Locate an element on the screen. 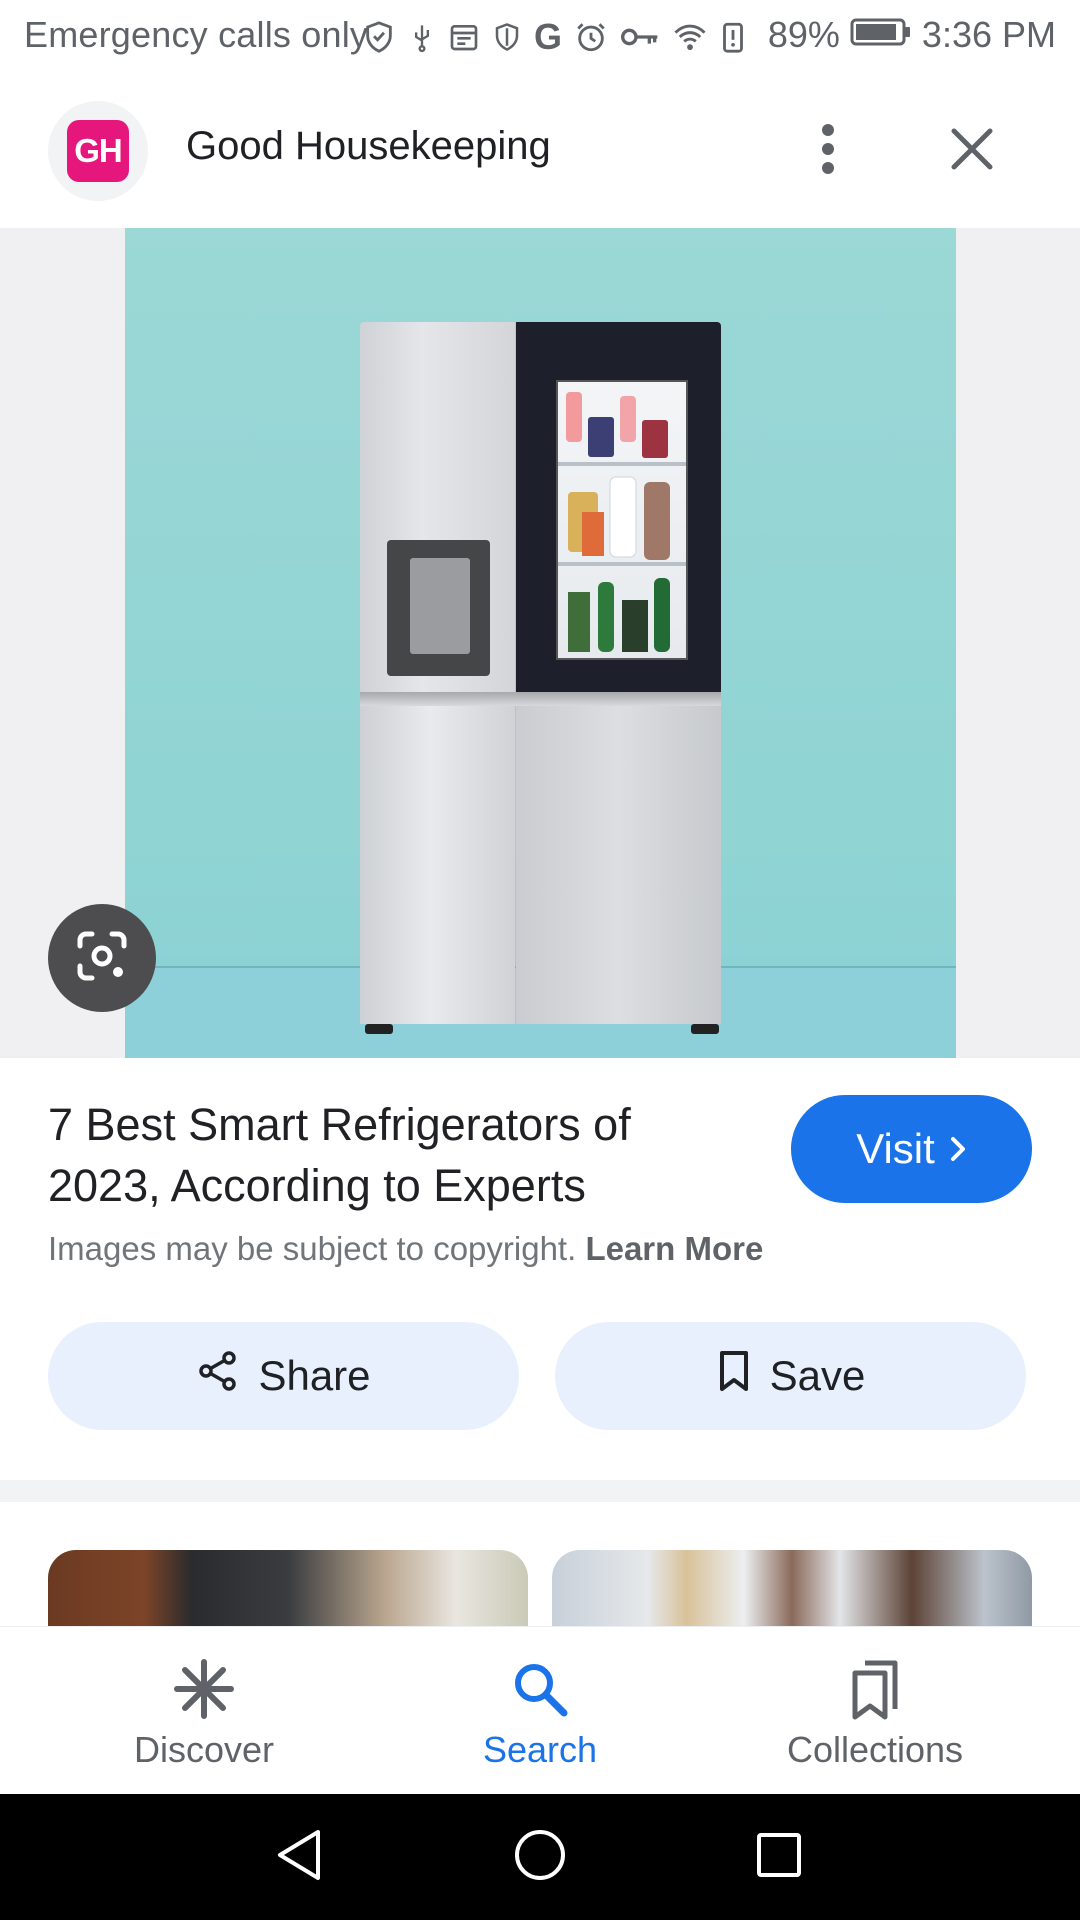 The image size is (1080, 1920). carrier-text: Emergency calls only is located at coordinates (196, 34).